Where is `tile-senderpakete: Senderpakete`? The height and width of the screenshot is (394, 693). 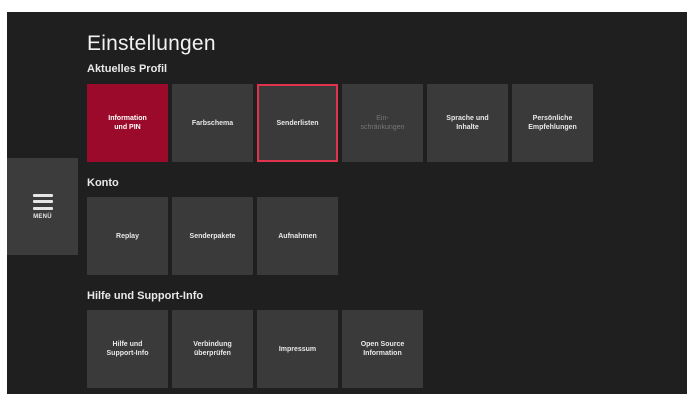
tile-senderpakete: Senderpakete is located at coordinates (212, 236).